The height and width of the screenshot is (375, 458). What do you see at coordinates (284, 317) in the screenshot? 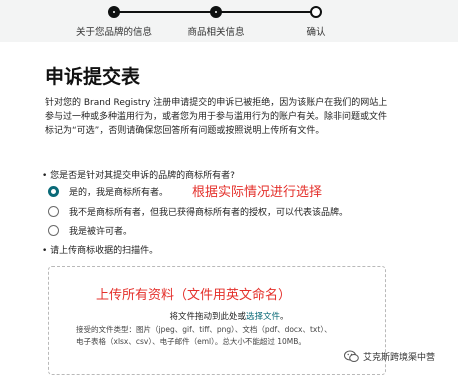
I see `drop-text-suffix: 。` at bounding box center [284, 317].